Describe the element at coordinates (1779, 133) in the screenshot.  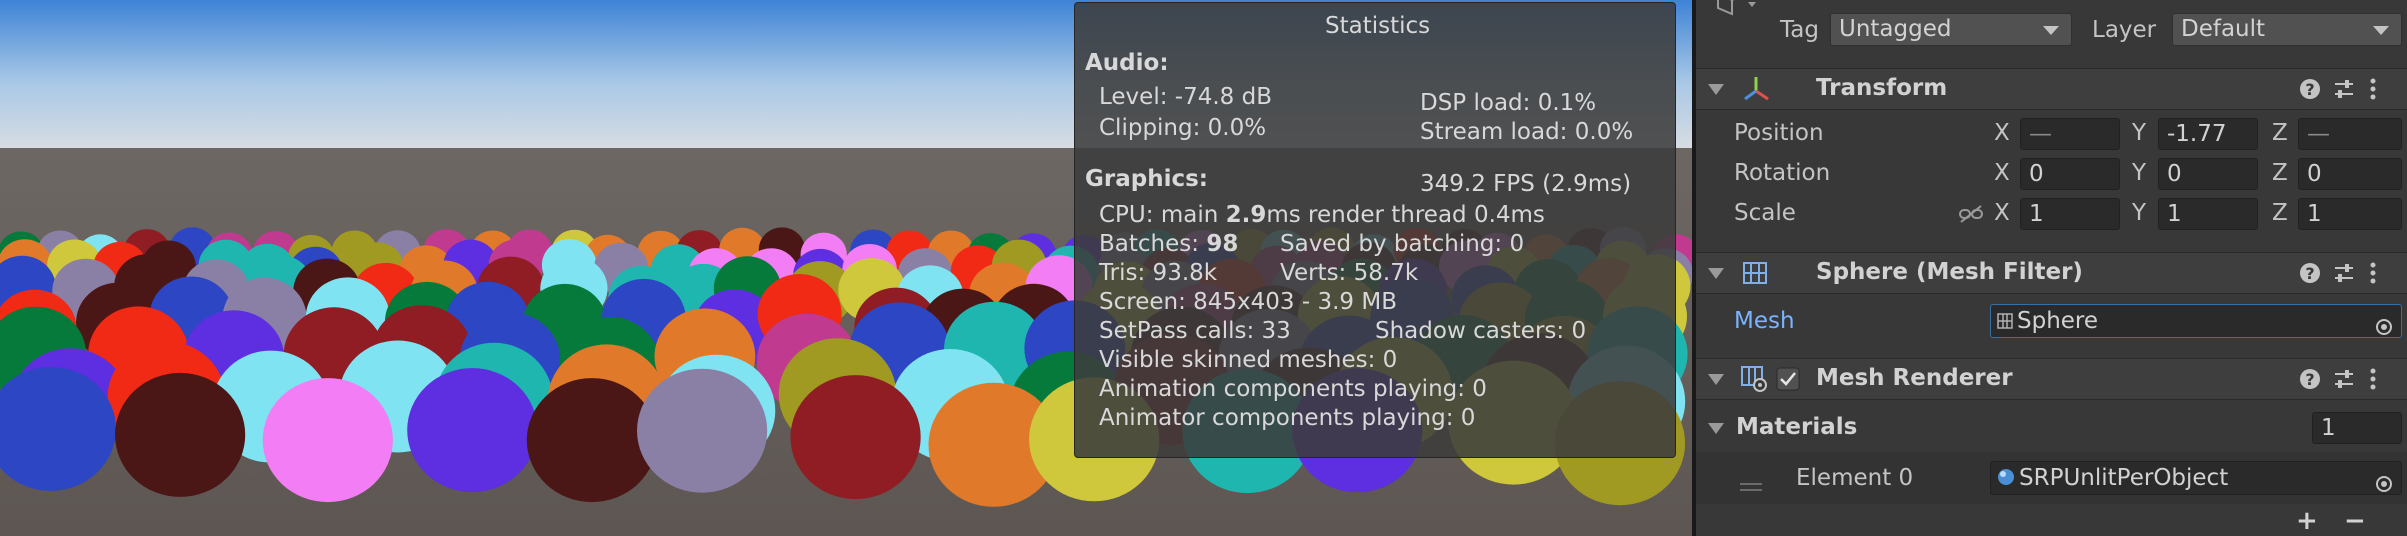
I see `position-label: Position` at that location.